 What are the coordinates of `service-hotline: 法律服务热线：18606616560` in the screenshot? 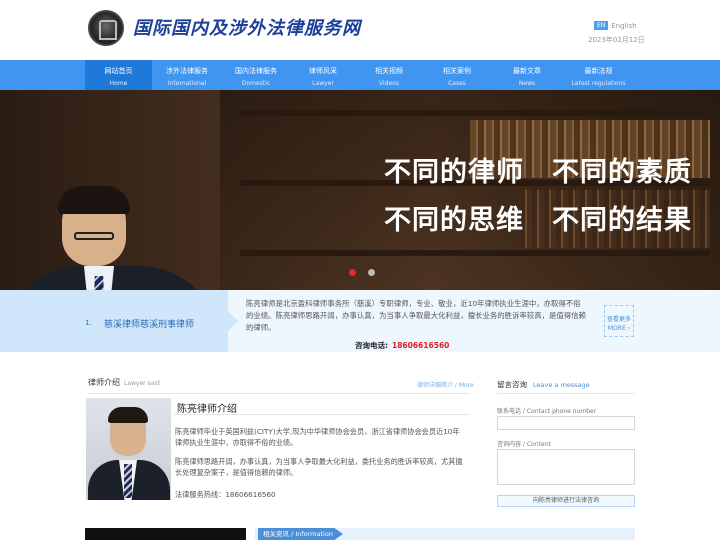 It's located at (225, 494).